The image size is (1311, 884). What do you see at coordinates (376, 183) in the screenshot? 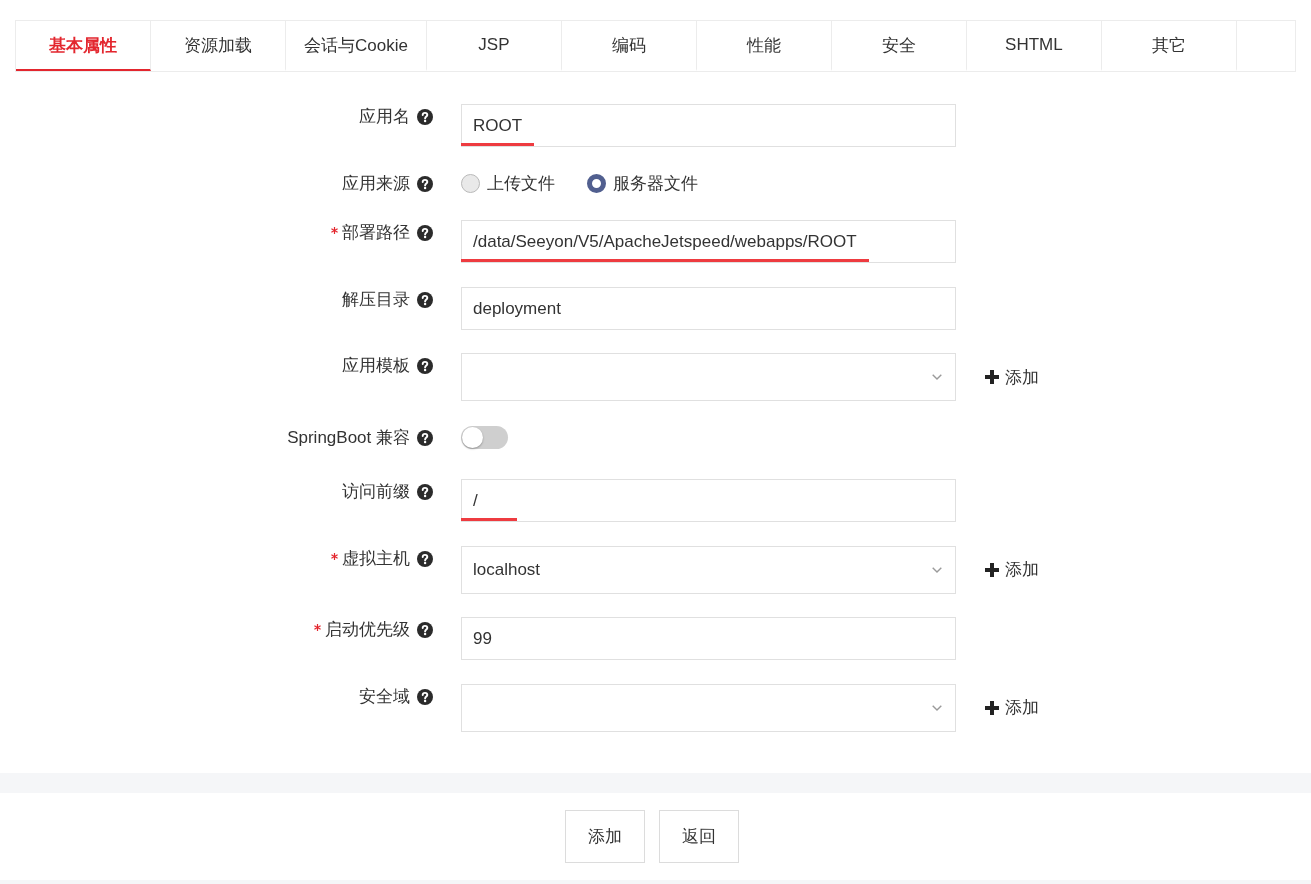
I see `field-label: 应用来源` at bounding box center [376, 183].